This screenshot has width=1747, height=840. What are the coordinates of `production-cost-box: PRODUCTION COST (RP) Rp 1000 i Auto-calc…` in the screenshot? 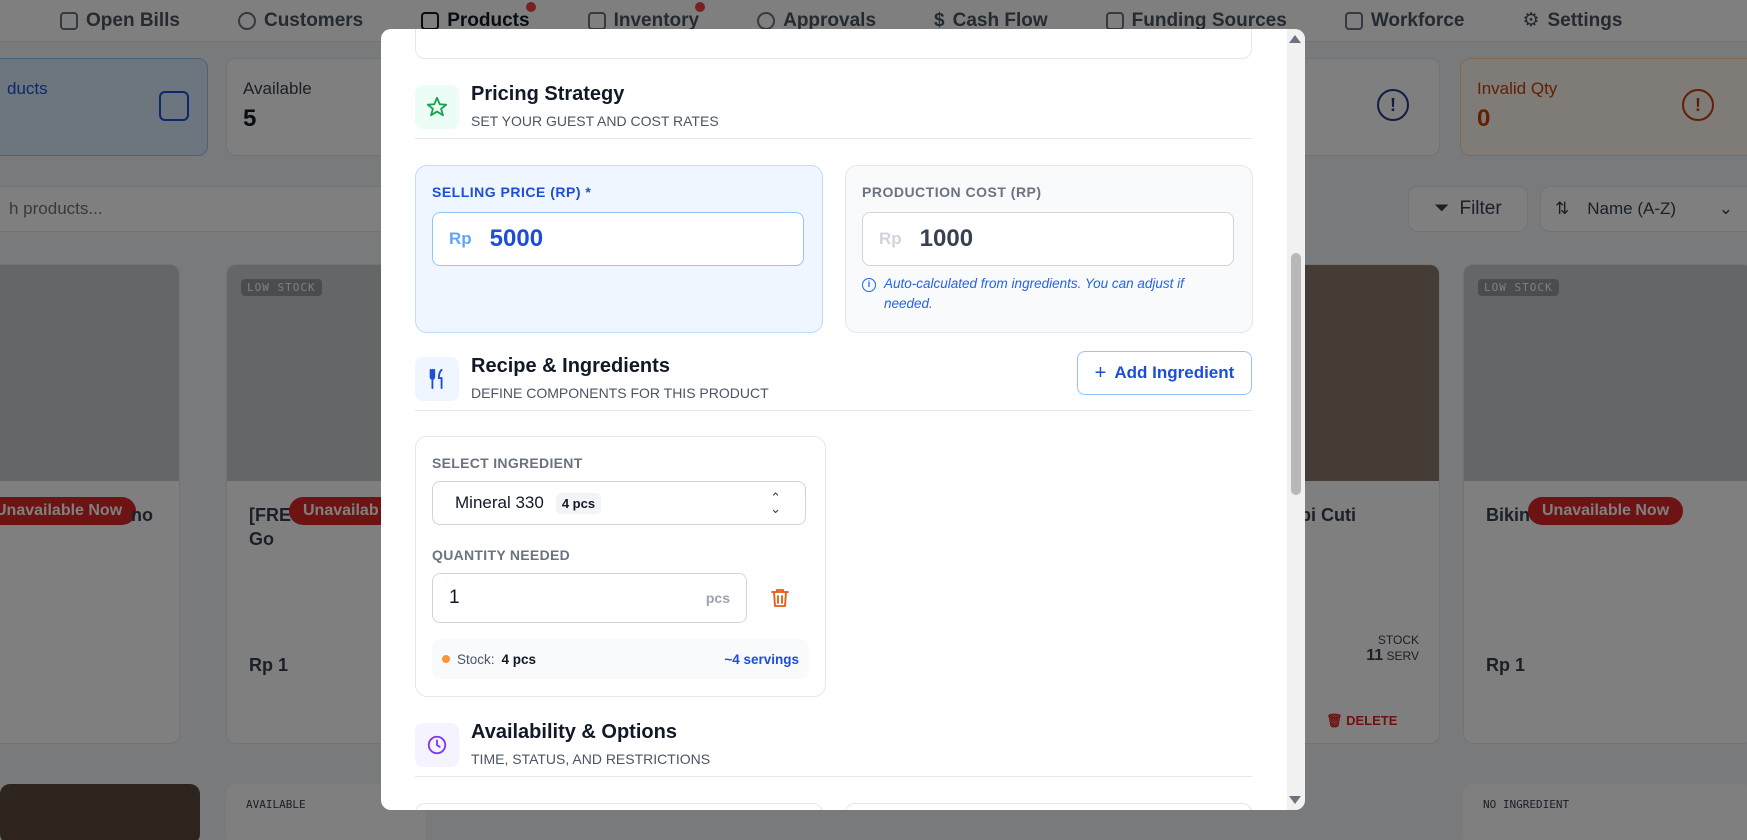 It's located at (1049, 249).